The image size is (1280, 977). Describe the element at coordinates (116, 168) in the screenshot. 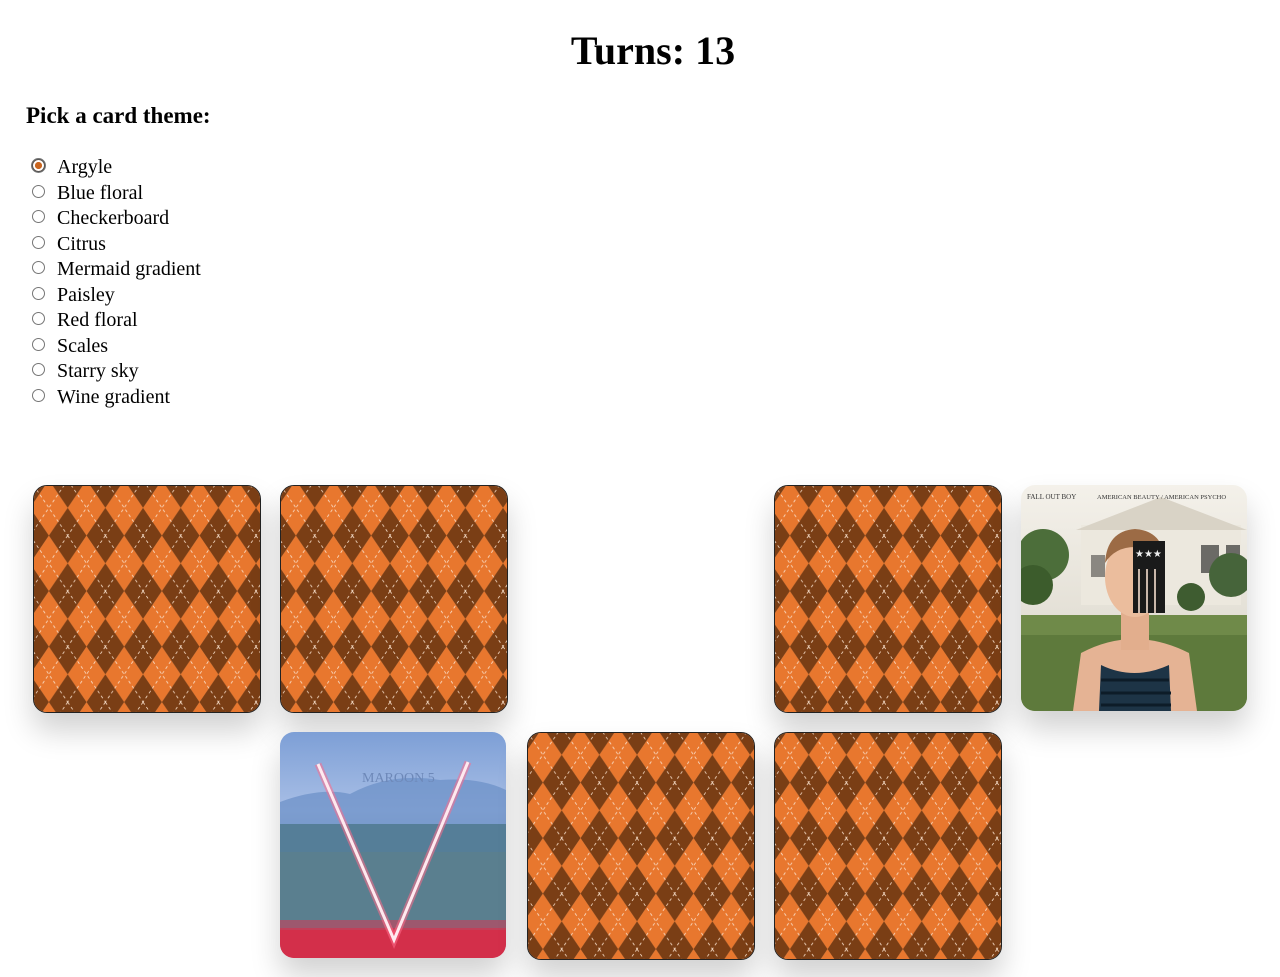

I see `theme-option-argyle: Argyle` at that location.